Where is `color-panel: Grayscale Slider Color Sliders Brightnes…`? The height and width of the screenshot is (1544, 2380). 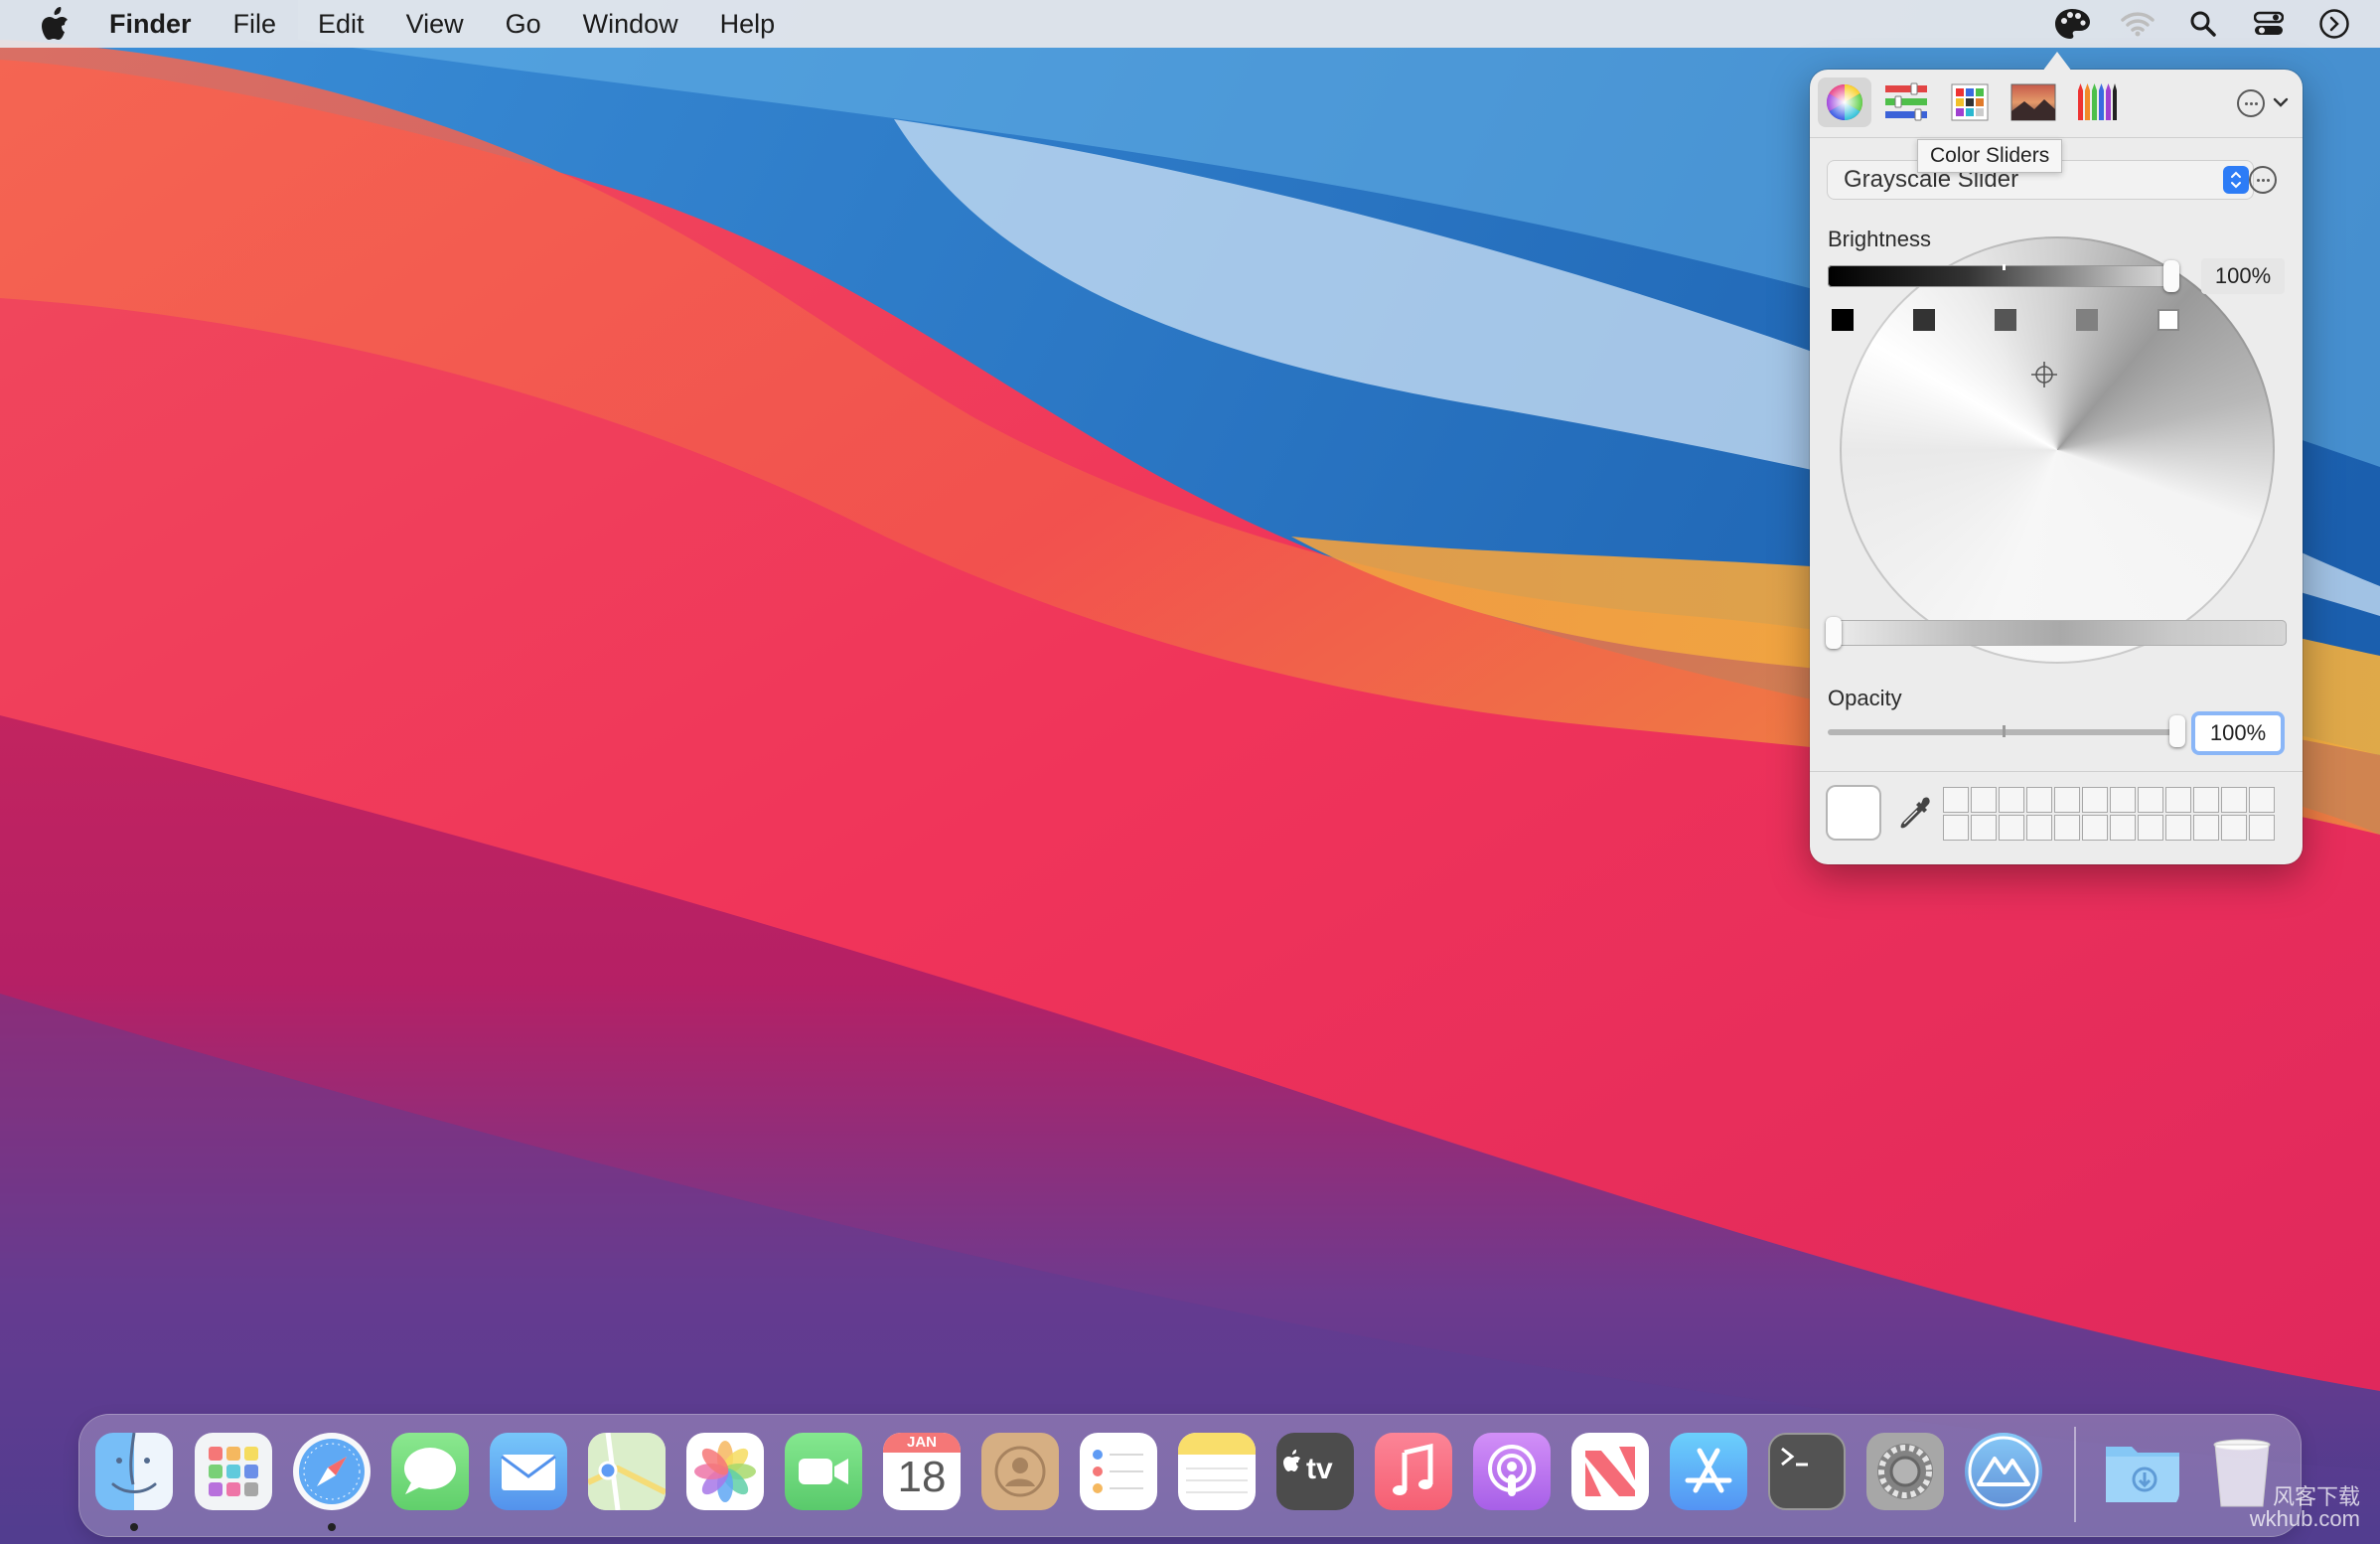
color-panel: Grayscale Slider Color Sliders Brightnes… is located at coordinates (2056, 467).